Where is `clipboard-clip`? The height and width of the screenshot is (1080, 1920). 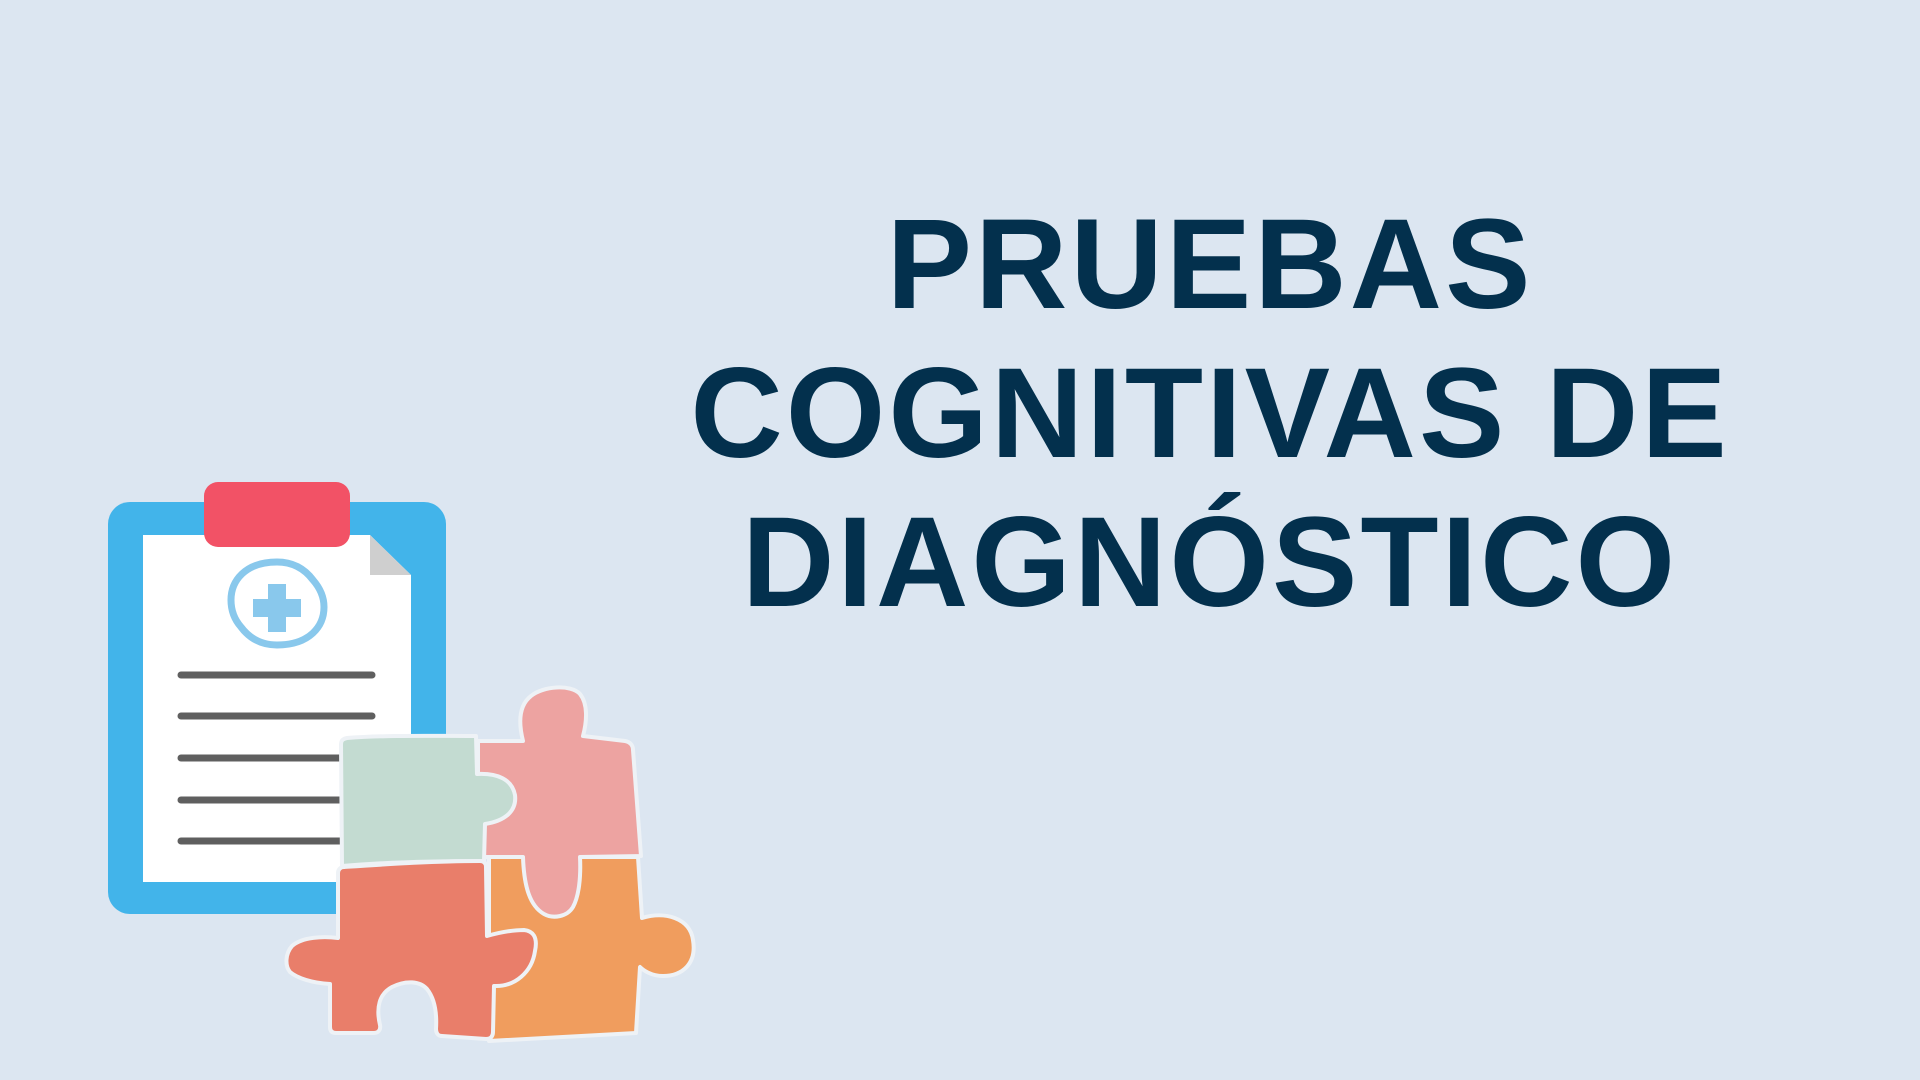 clipboard-clip is located at coordinates (277, 514).